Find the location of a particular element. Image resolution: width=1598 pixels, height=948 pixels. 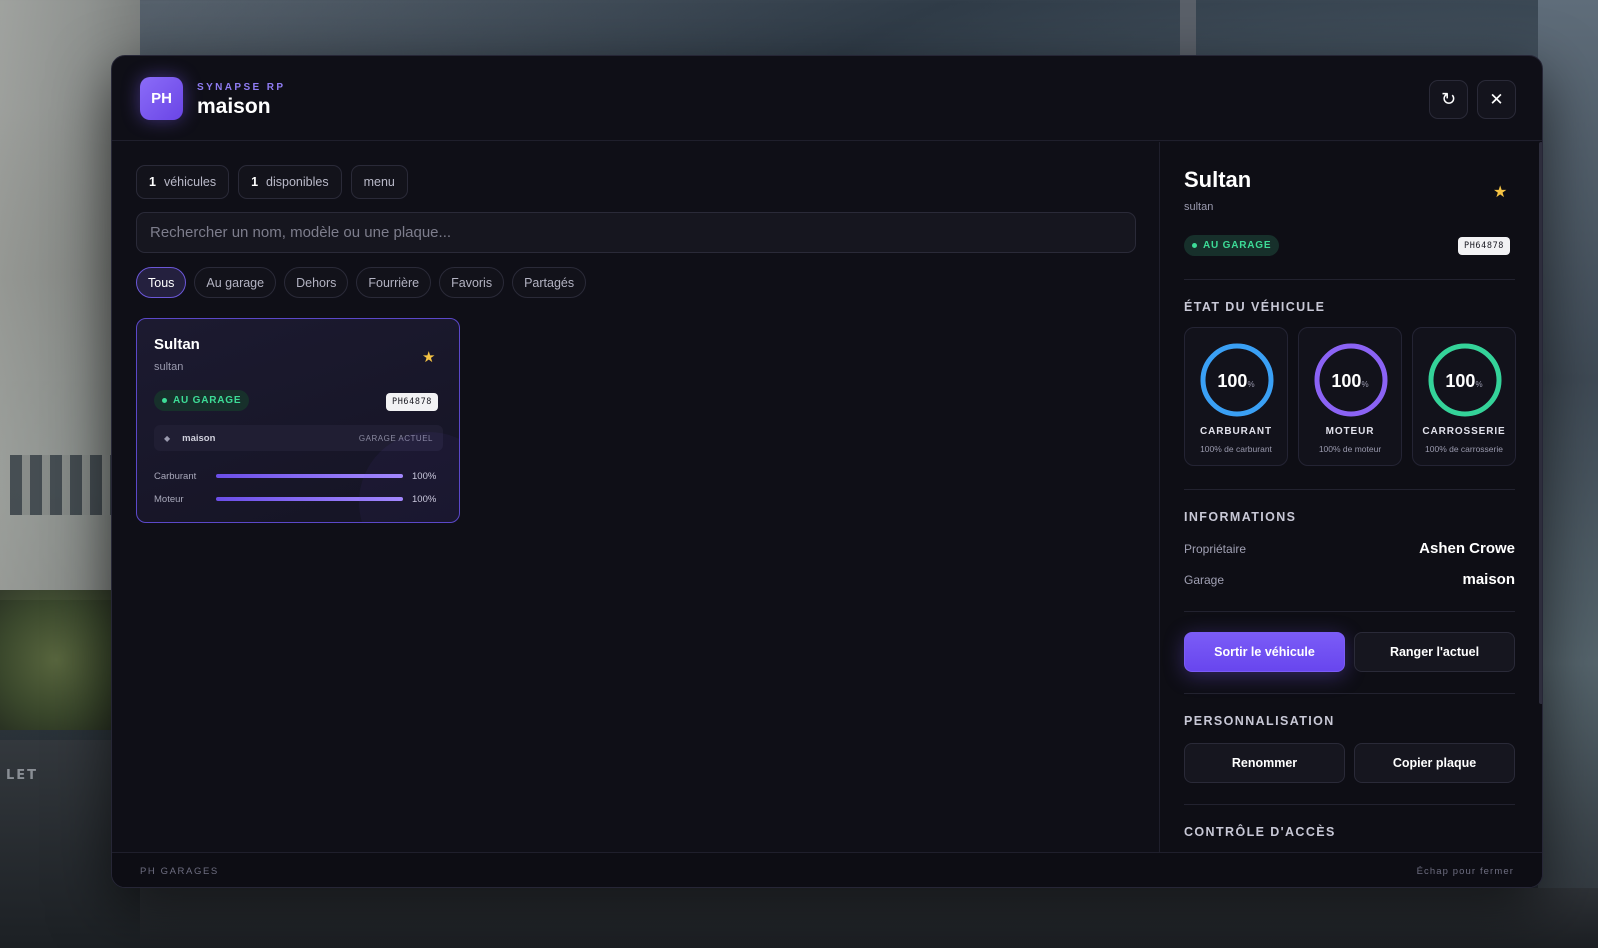

refresh-icon: ↻ is located at coordinates (1448, 99).